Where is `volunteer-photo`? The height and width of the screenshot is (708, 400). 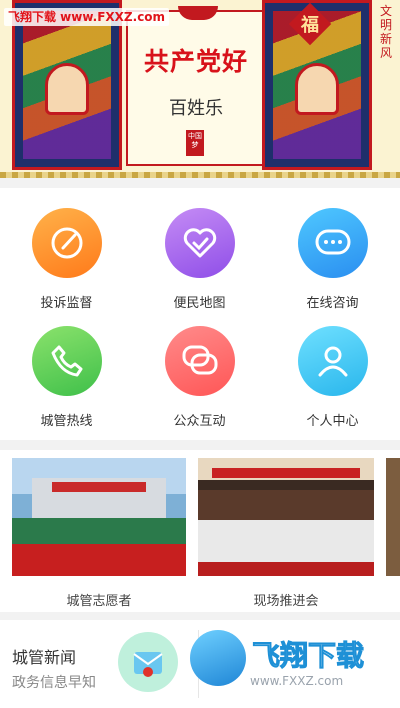 volunteer-photo is located at coordinates (99, 517).